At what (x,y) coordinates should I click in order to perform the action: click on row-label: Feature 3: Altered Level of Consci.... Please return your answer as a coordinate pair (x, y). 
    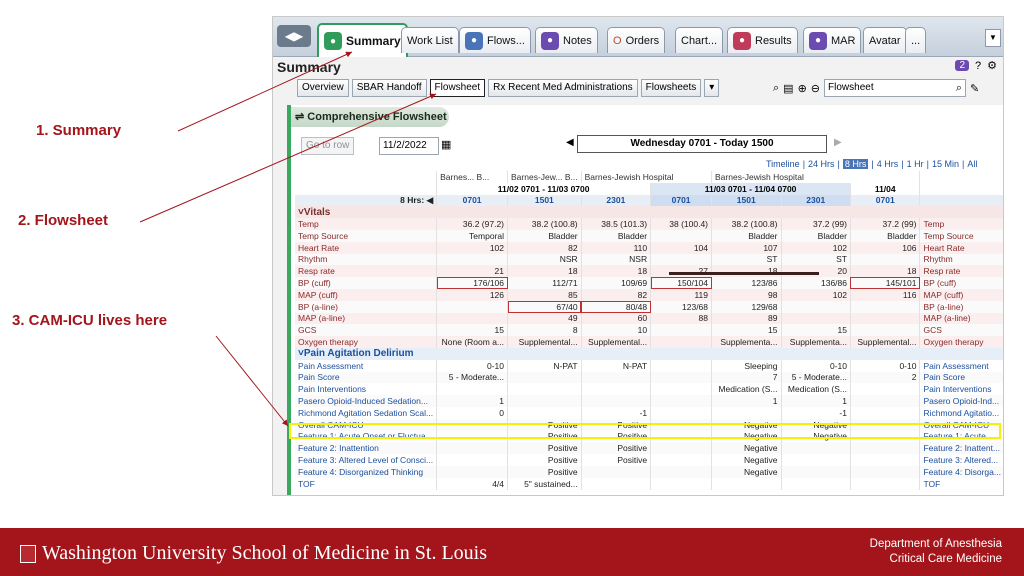
    Looking at the image, I should click on (366, 460).